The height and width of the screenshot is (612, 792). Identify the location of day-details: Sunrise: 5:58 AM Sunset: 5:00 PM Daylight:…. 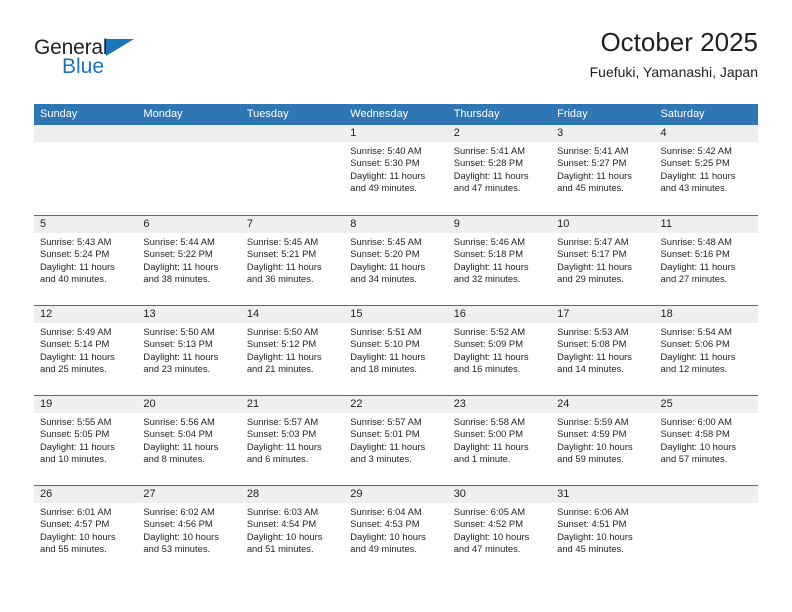
(499, 439).